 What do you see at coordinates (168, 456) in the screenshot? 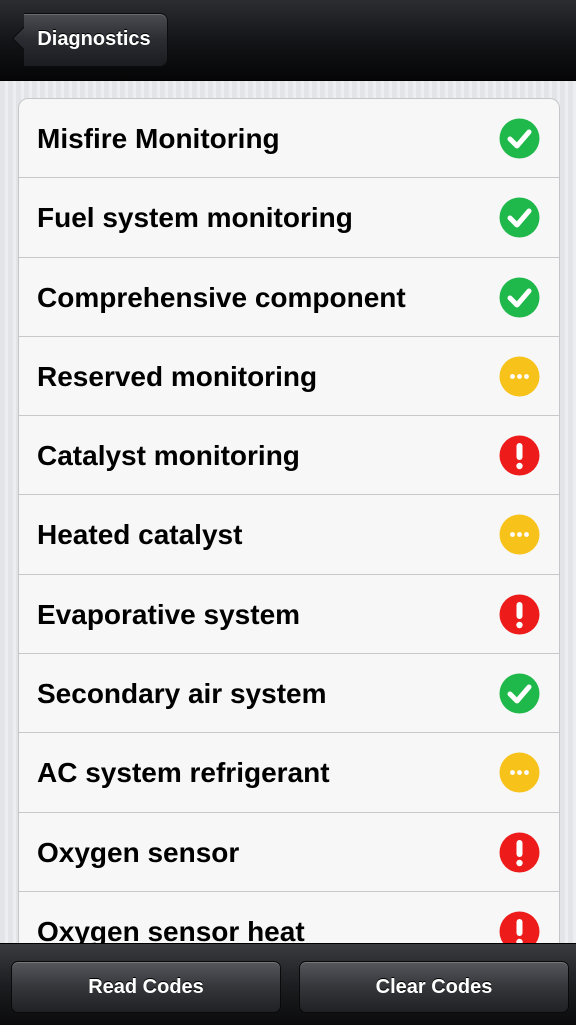
I see `monitor-label: Catalyst monitoring` at bounding box center [168, 456].